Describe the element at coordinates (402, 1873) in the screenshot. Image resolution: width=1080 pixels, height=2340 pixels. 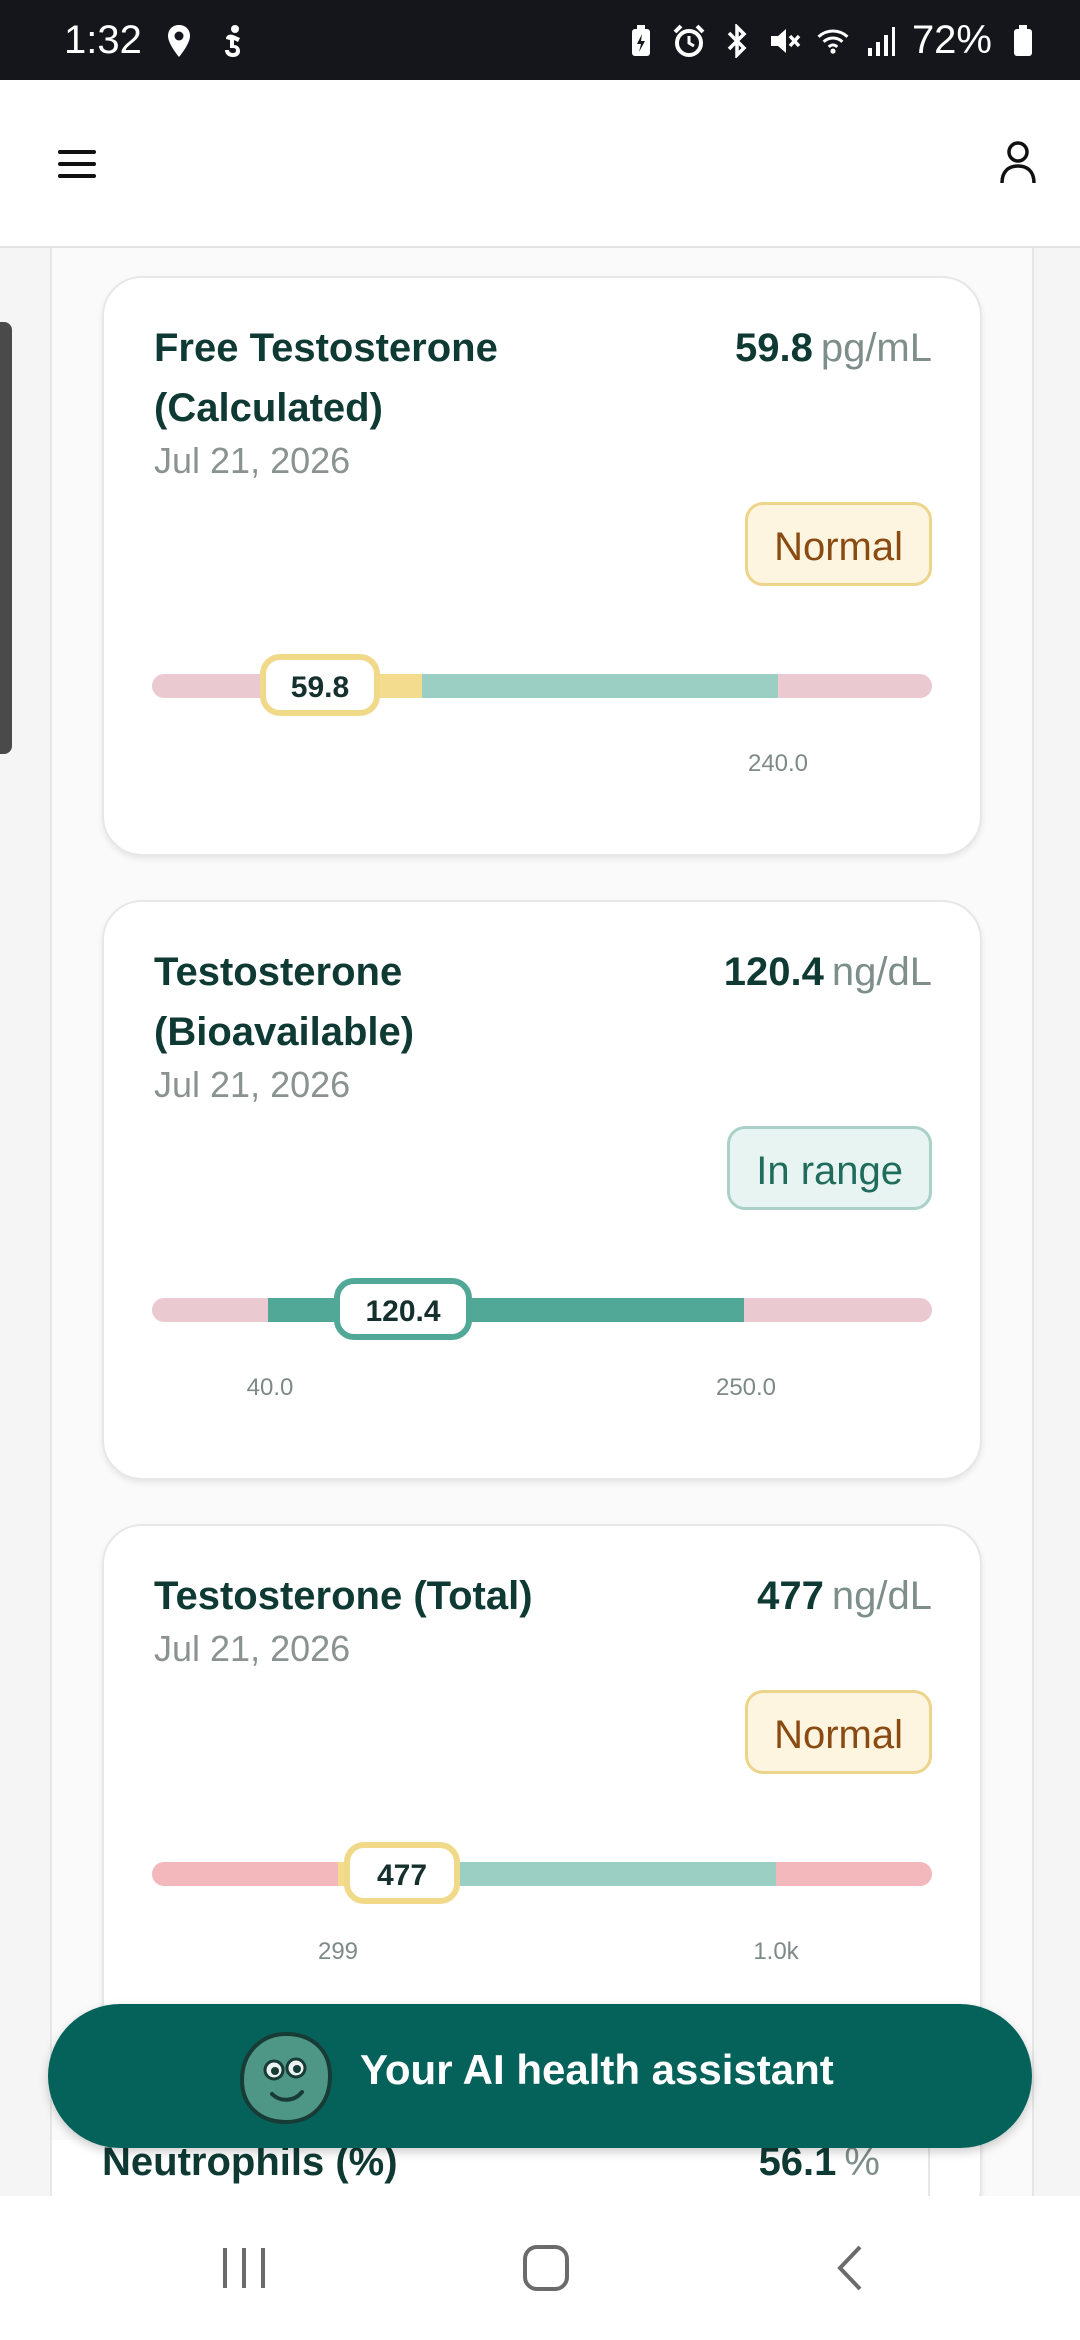
I see `value-marker: 477` at that location.